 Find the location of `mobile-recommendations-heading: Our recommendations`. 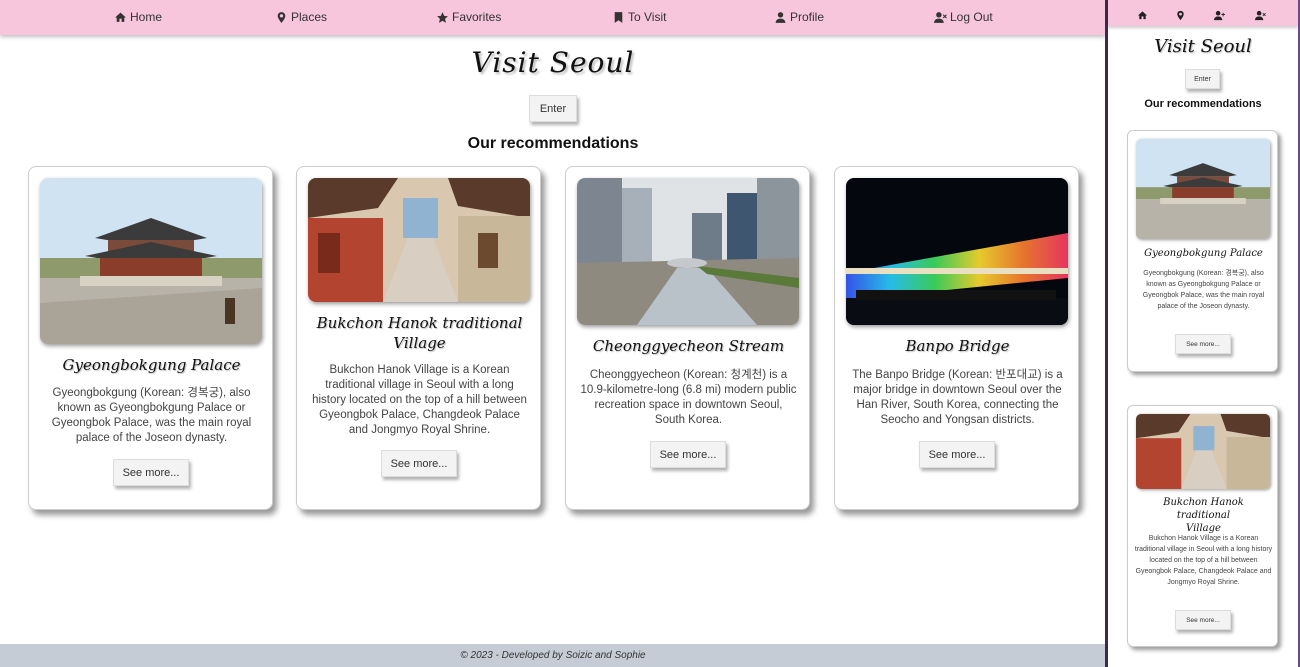

mobile-recommendations-heading: Our recommendations is located at coordinates (1203, 104).